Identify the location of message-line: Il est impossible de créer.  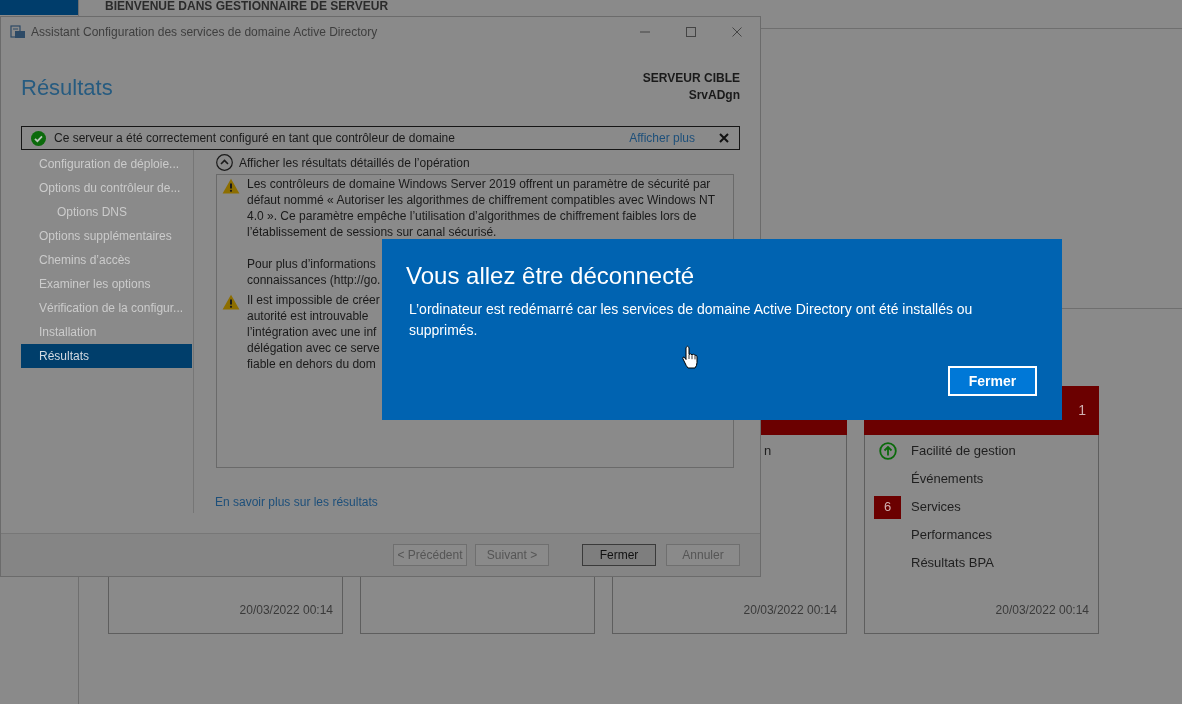
(313, 300).